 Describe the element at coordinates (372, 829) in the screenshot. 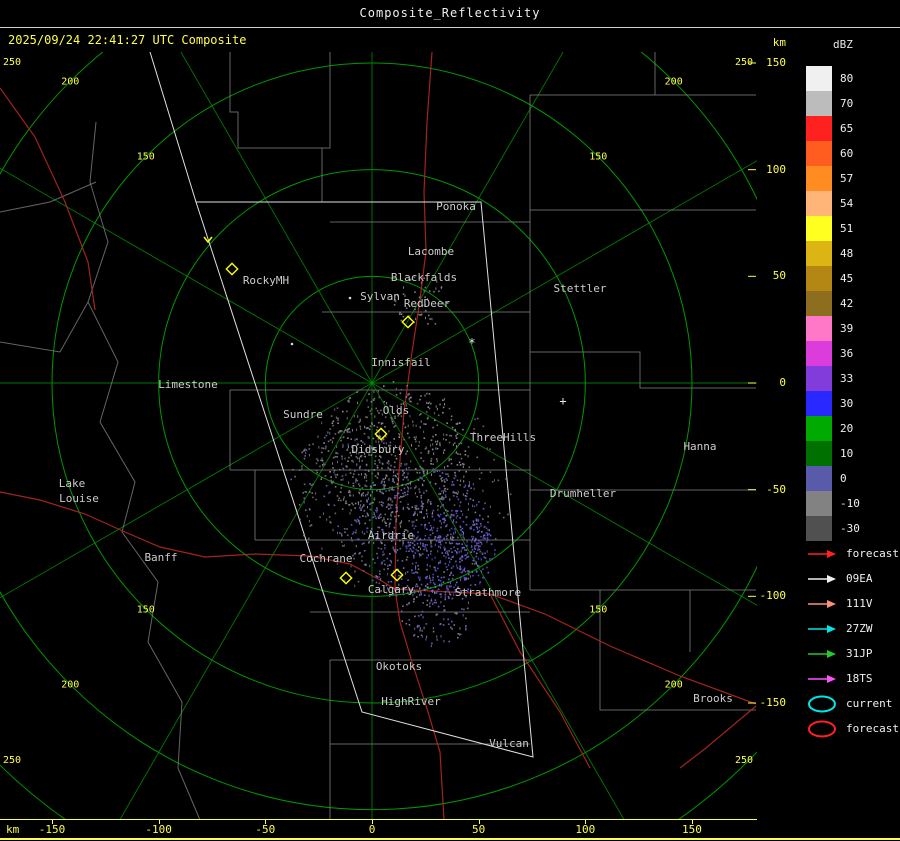

I see `x-axis-tick-label: 0` at that location.